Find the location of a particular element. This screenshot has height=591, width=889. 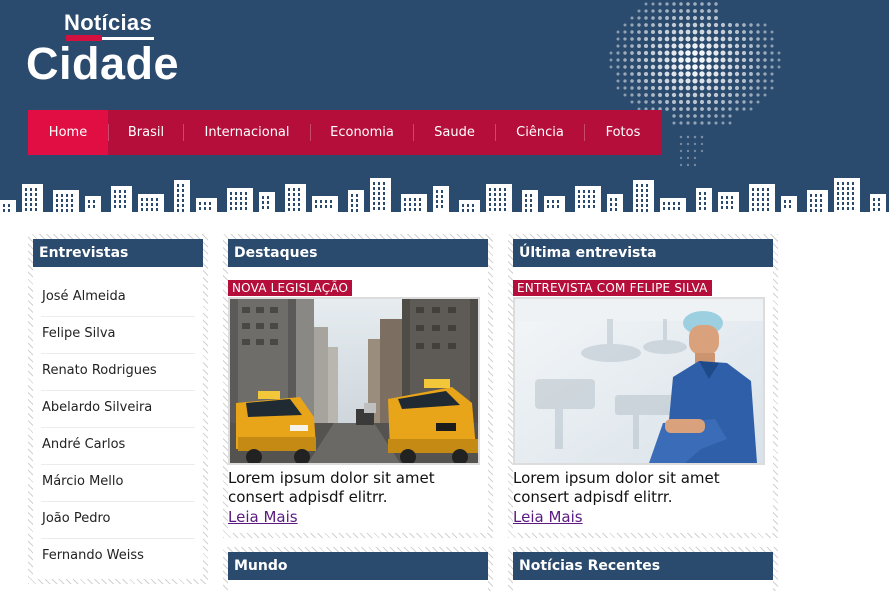

nav-saude: Saude is located at coordinates (454, 132).